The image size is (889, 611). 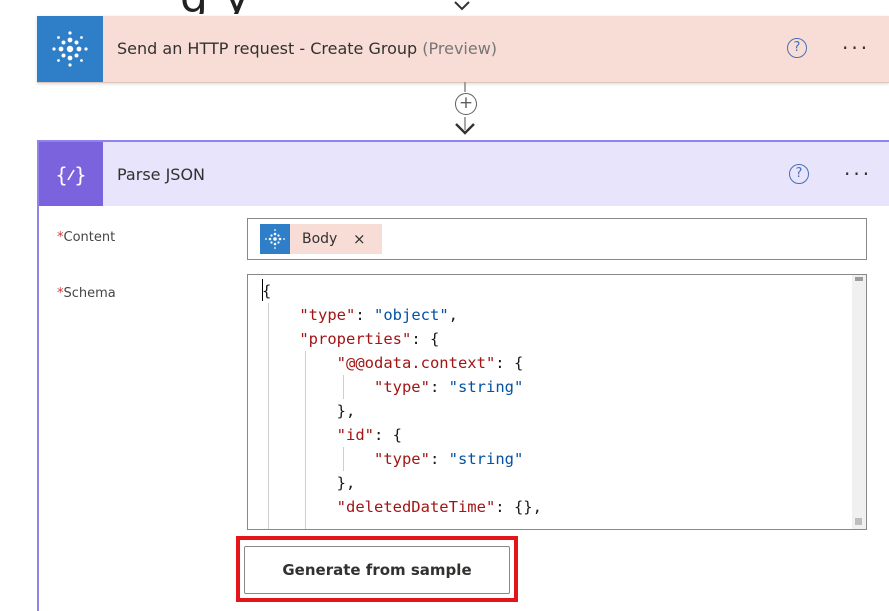 I want to click on add-step-button: +, so click(x=466, y=104).